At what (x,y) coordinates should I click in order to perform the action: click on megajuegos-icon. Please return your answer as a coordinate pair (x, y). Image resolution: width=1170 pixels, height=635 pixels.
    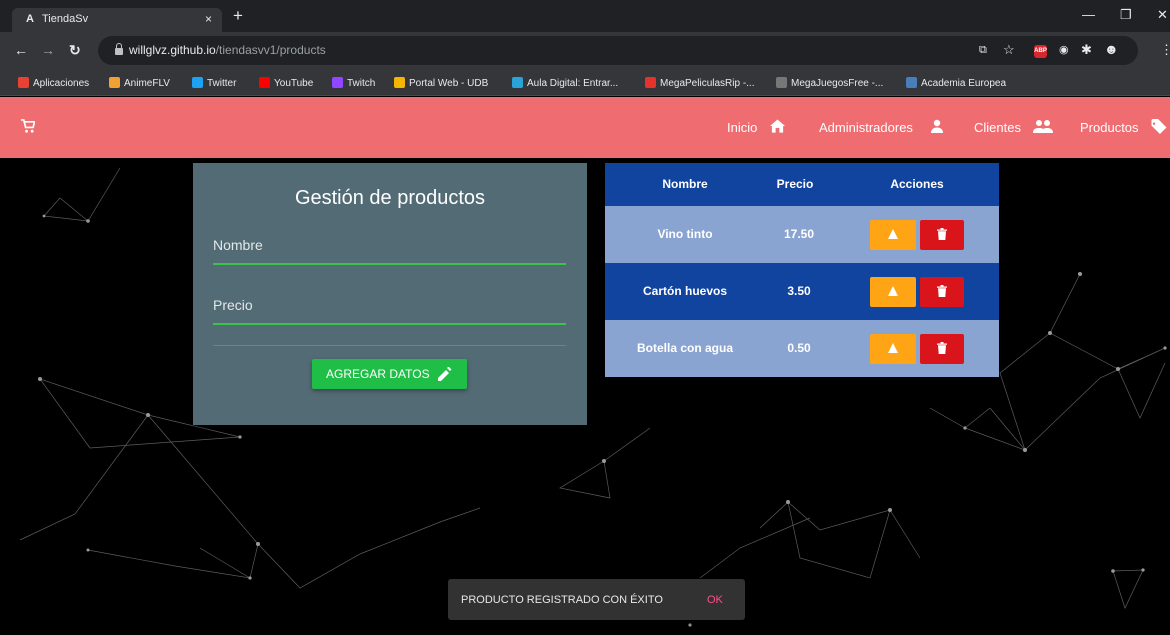
    Looking at the image, I should click on (781, 82).